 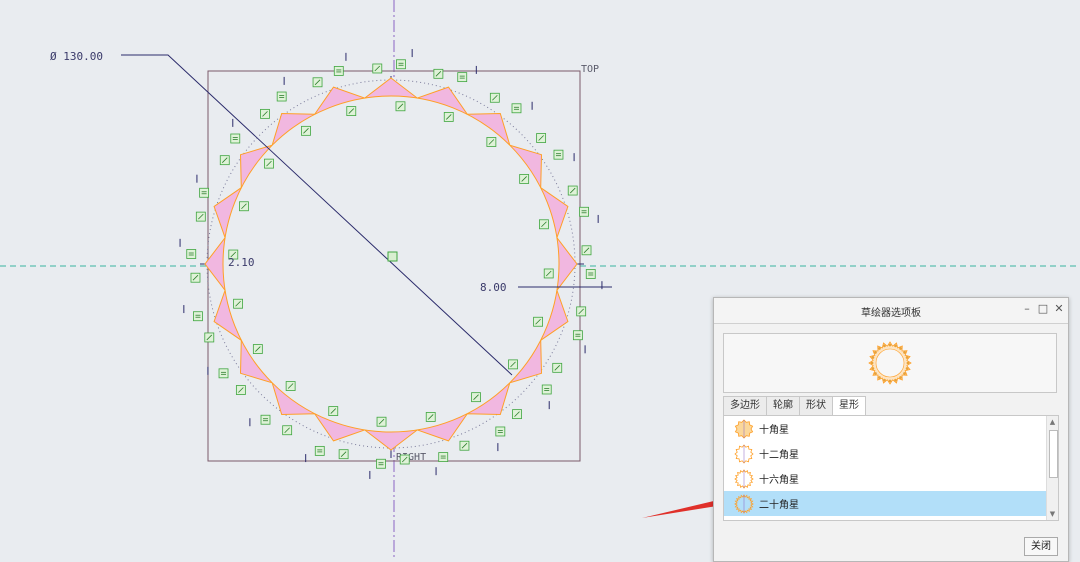 I want to click on star-16-icon, so click(x=744, y=478).